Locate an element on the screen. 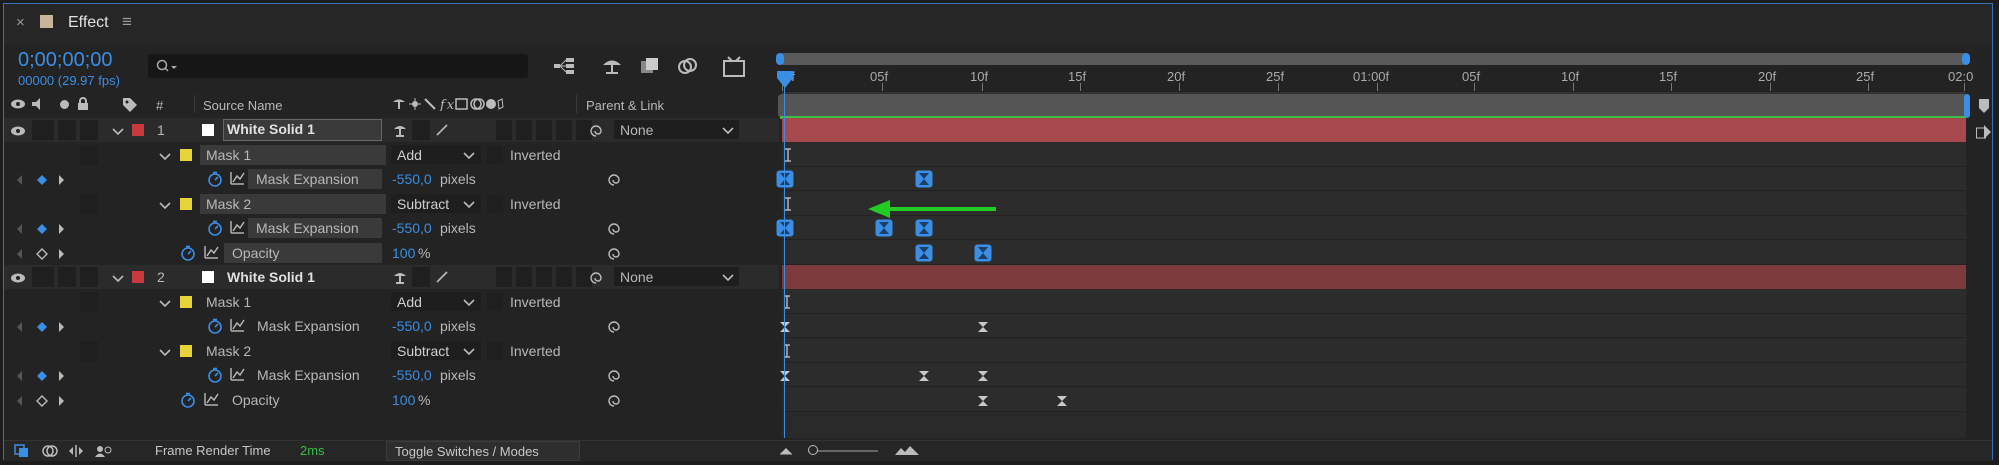 The height and width of the screenshot is (465, 1999). quality-switch-icon is located at coordinates (442, 279).